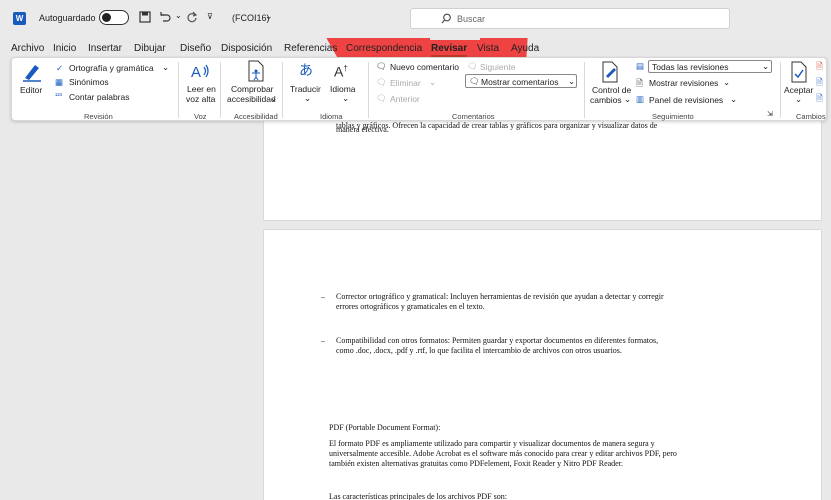 This screenshot has width=831, height=500. What do you see at coordinates (799, 72) in the screenshot?
I see `accept-icon` at bounding box center [799, 72].